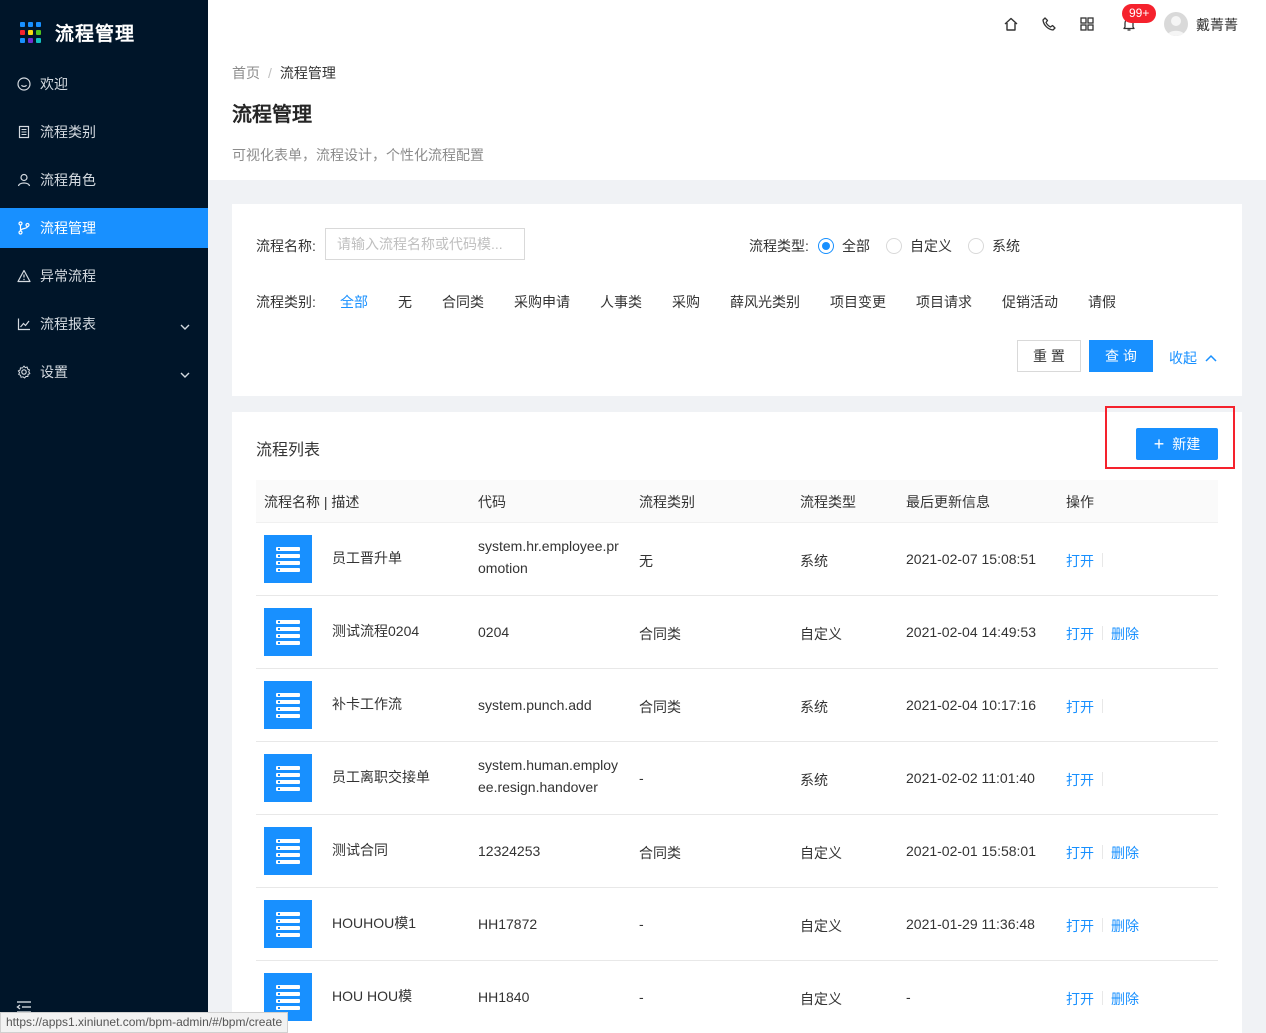 The image size is (1266, 1033). What do you see at coordinates (948, 502) in the screenshot?
I see `col-updated: 最后更新信息` at bounding box center [948, 502].